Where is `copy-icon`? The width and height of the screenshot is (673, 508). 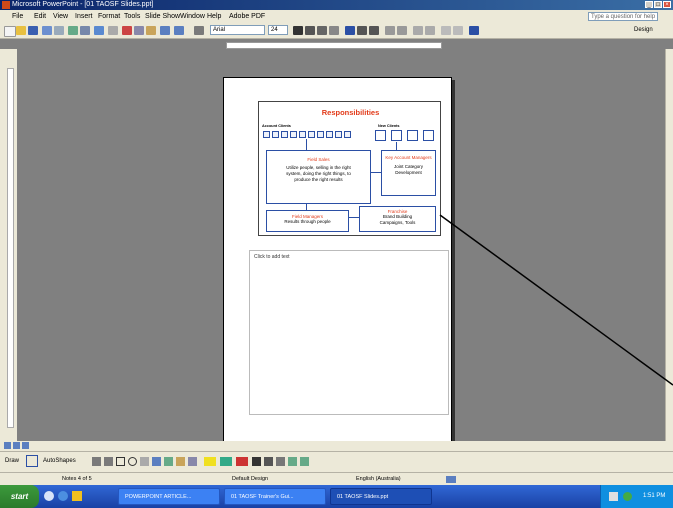 copy-icon is located at coordinates (139, 30).